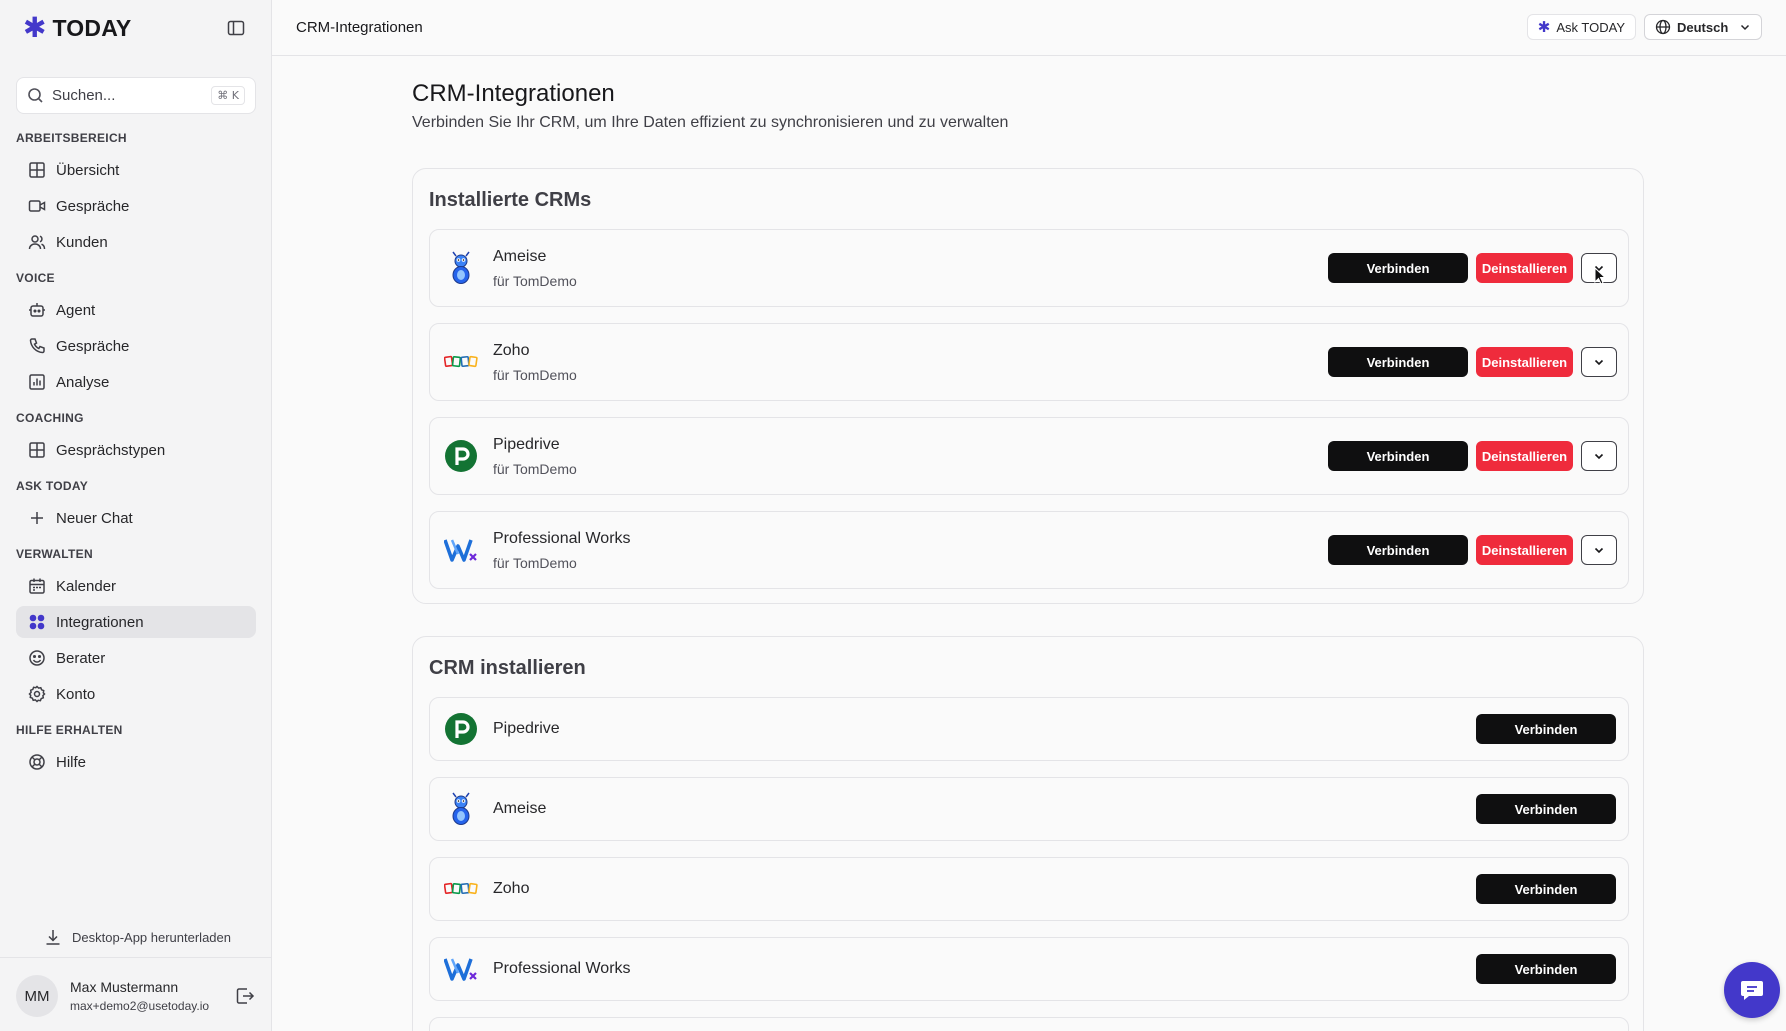  Describe the element at coordinates (461, 889) in the screenshot. I see `zoho-logo-icon` at that location.